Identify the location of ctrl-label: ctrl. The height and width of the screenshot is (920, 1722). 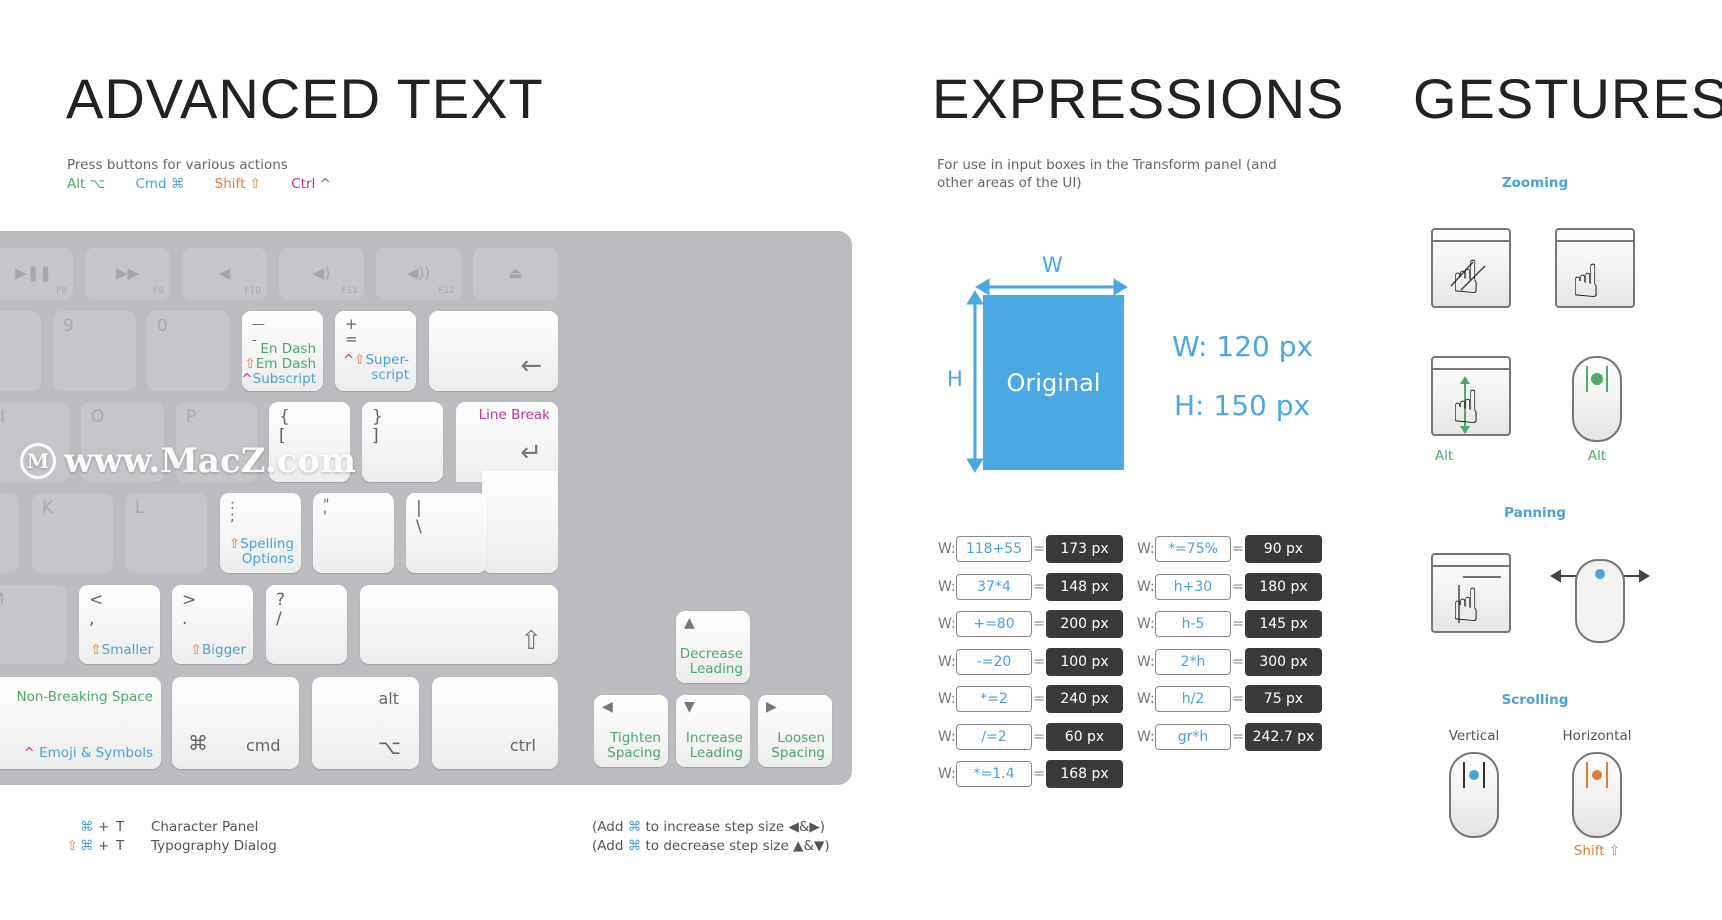
(522, 745).